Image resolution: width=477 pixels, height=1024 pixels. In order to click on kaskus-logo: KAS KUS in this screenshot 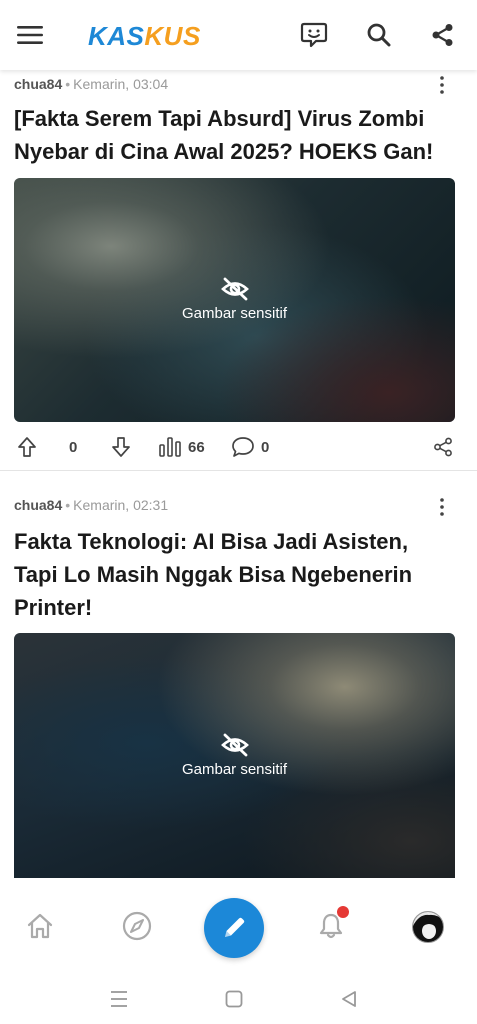, I will do `click(144, 36)`.